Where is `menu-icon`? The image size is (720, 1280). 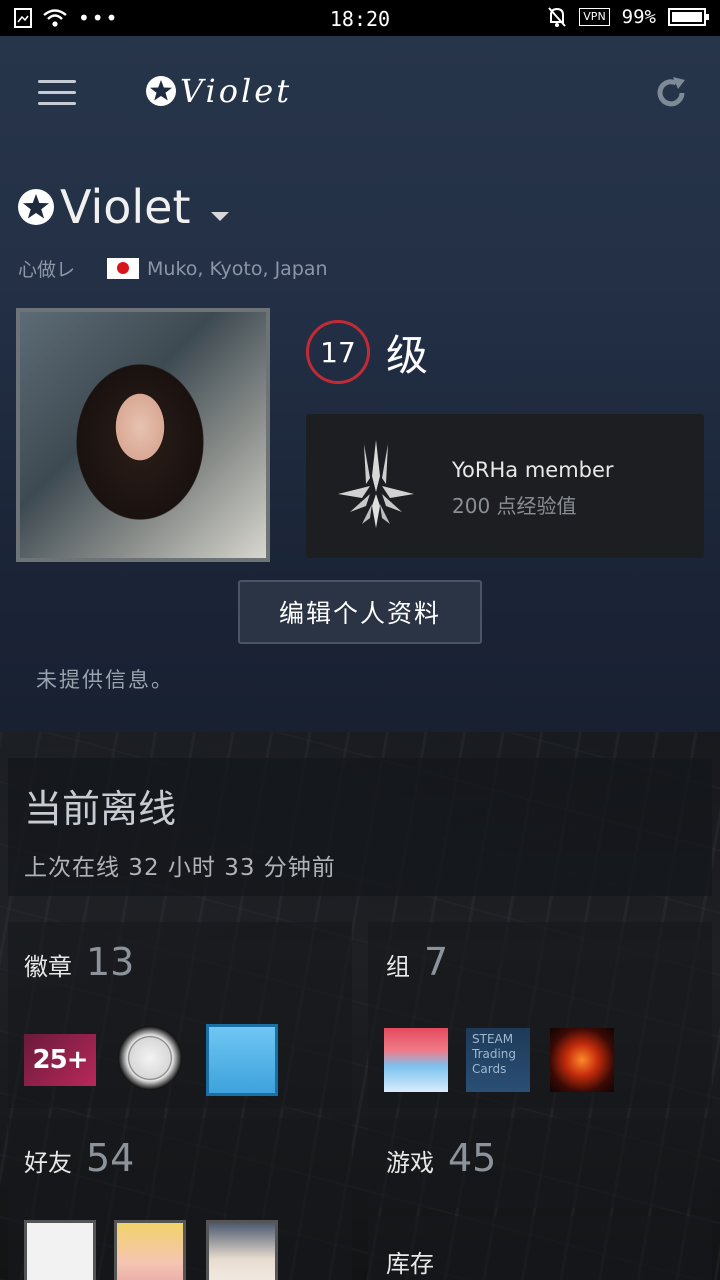 menu-icon is located at coordinates (57, 93).